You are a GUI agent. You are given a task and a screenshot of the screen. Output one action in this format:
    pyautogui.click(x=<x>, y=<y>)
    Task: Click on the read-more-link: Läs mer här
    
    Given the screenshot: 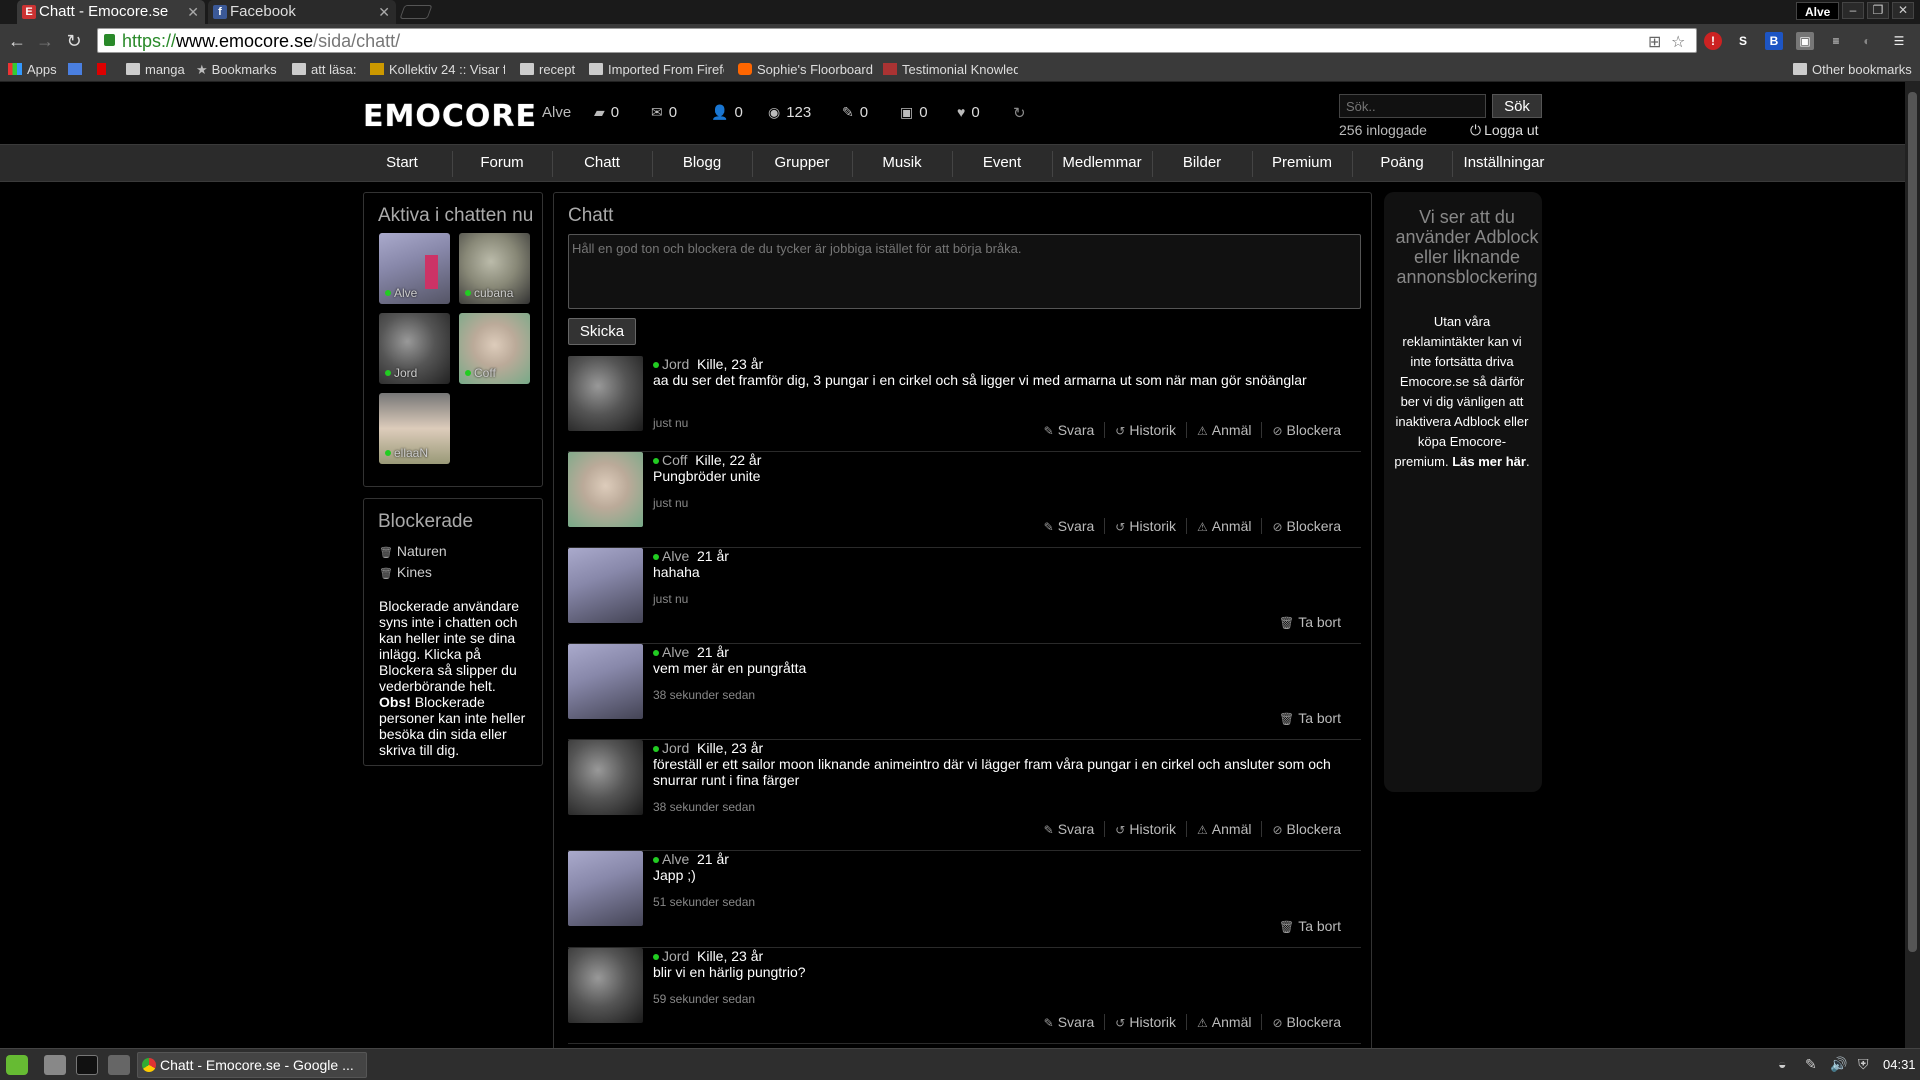 What is the action you would take?
    pyautogui.click(x=1489, y=461)
    